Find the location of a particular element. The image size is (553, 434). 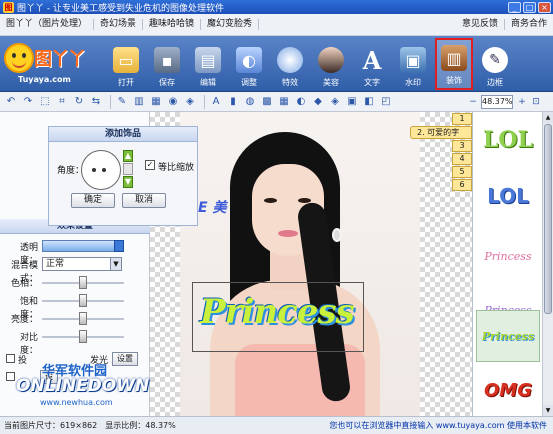

tool-label: 调整 is located at coordinates (249, 82).